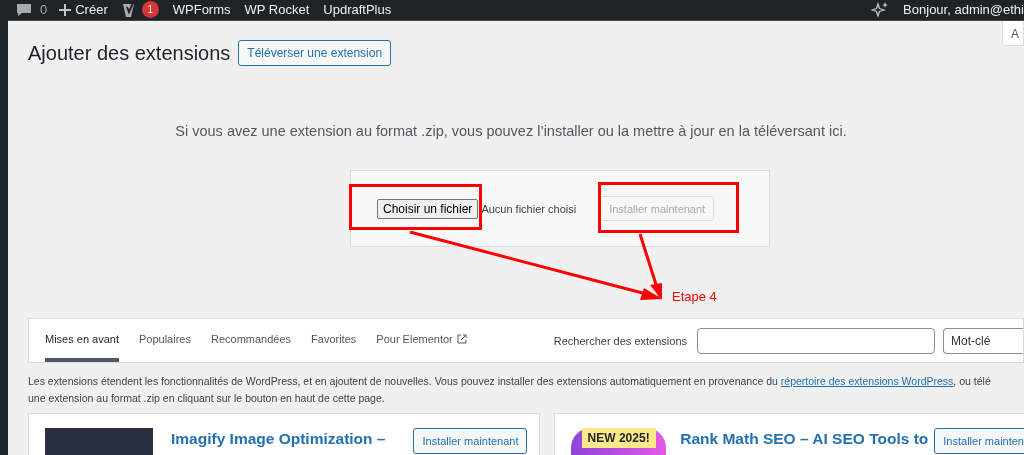  What do you see at coordinates (428, 208) in the screenshot?
I see `choose-file-button: Choisir un fichier` at bounding box center [428, 208].